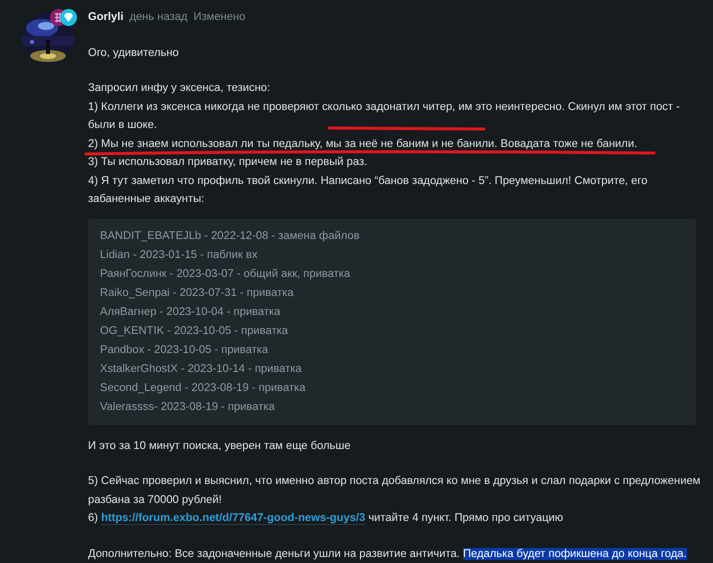 This screenshot has height=563, width=713. What do you see at coordinates (220, 446) in the screenshot?
I see `post-text: И это за 10 минут поиска, уверен там еще больше` at bounding box center [220, 446].